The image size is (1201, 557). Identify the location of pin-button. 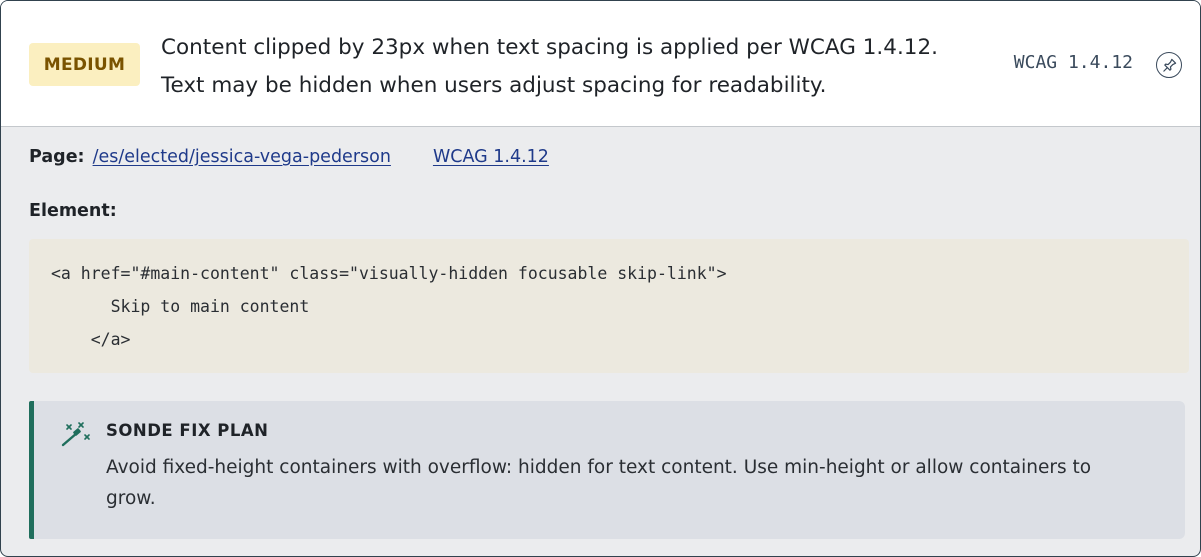
(1169, 65).